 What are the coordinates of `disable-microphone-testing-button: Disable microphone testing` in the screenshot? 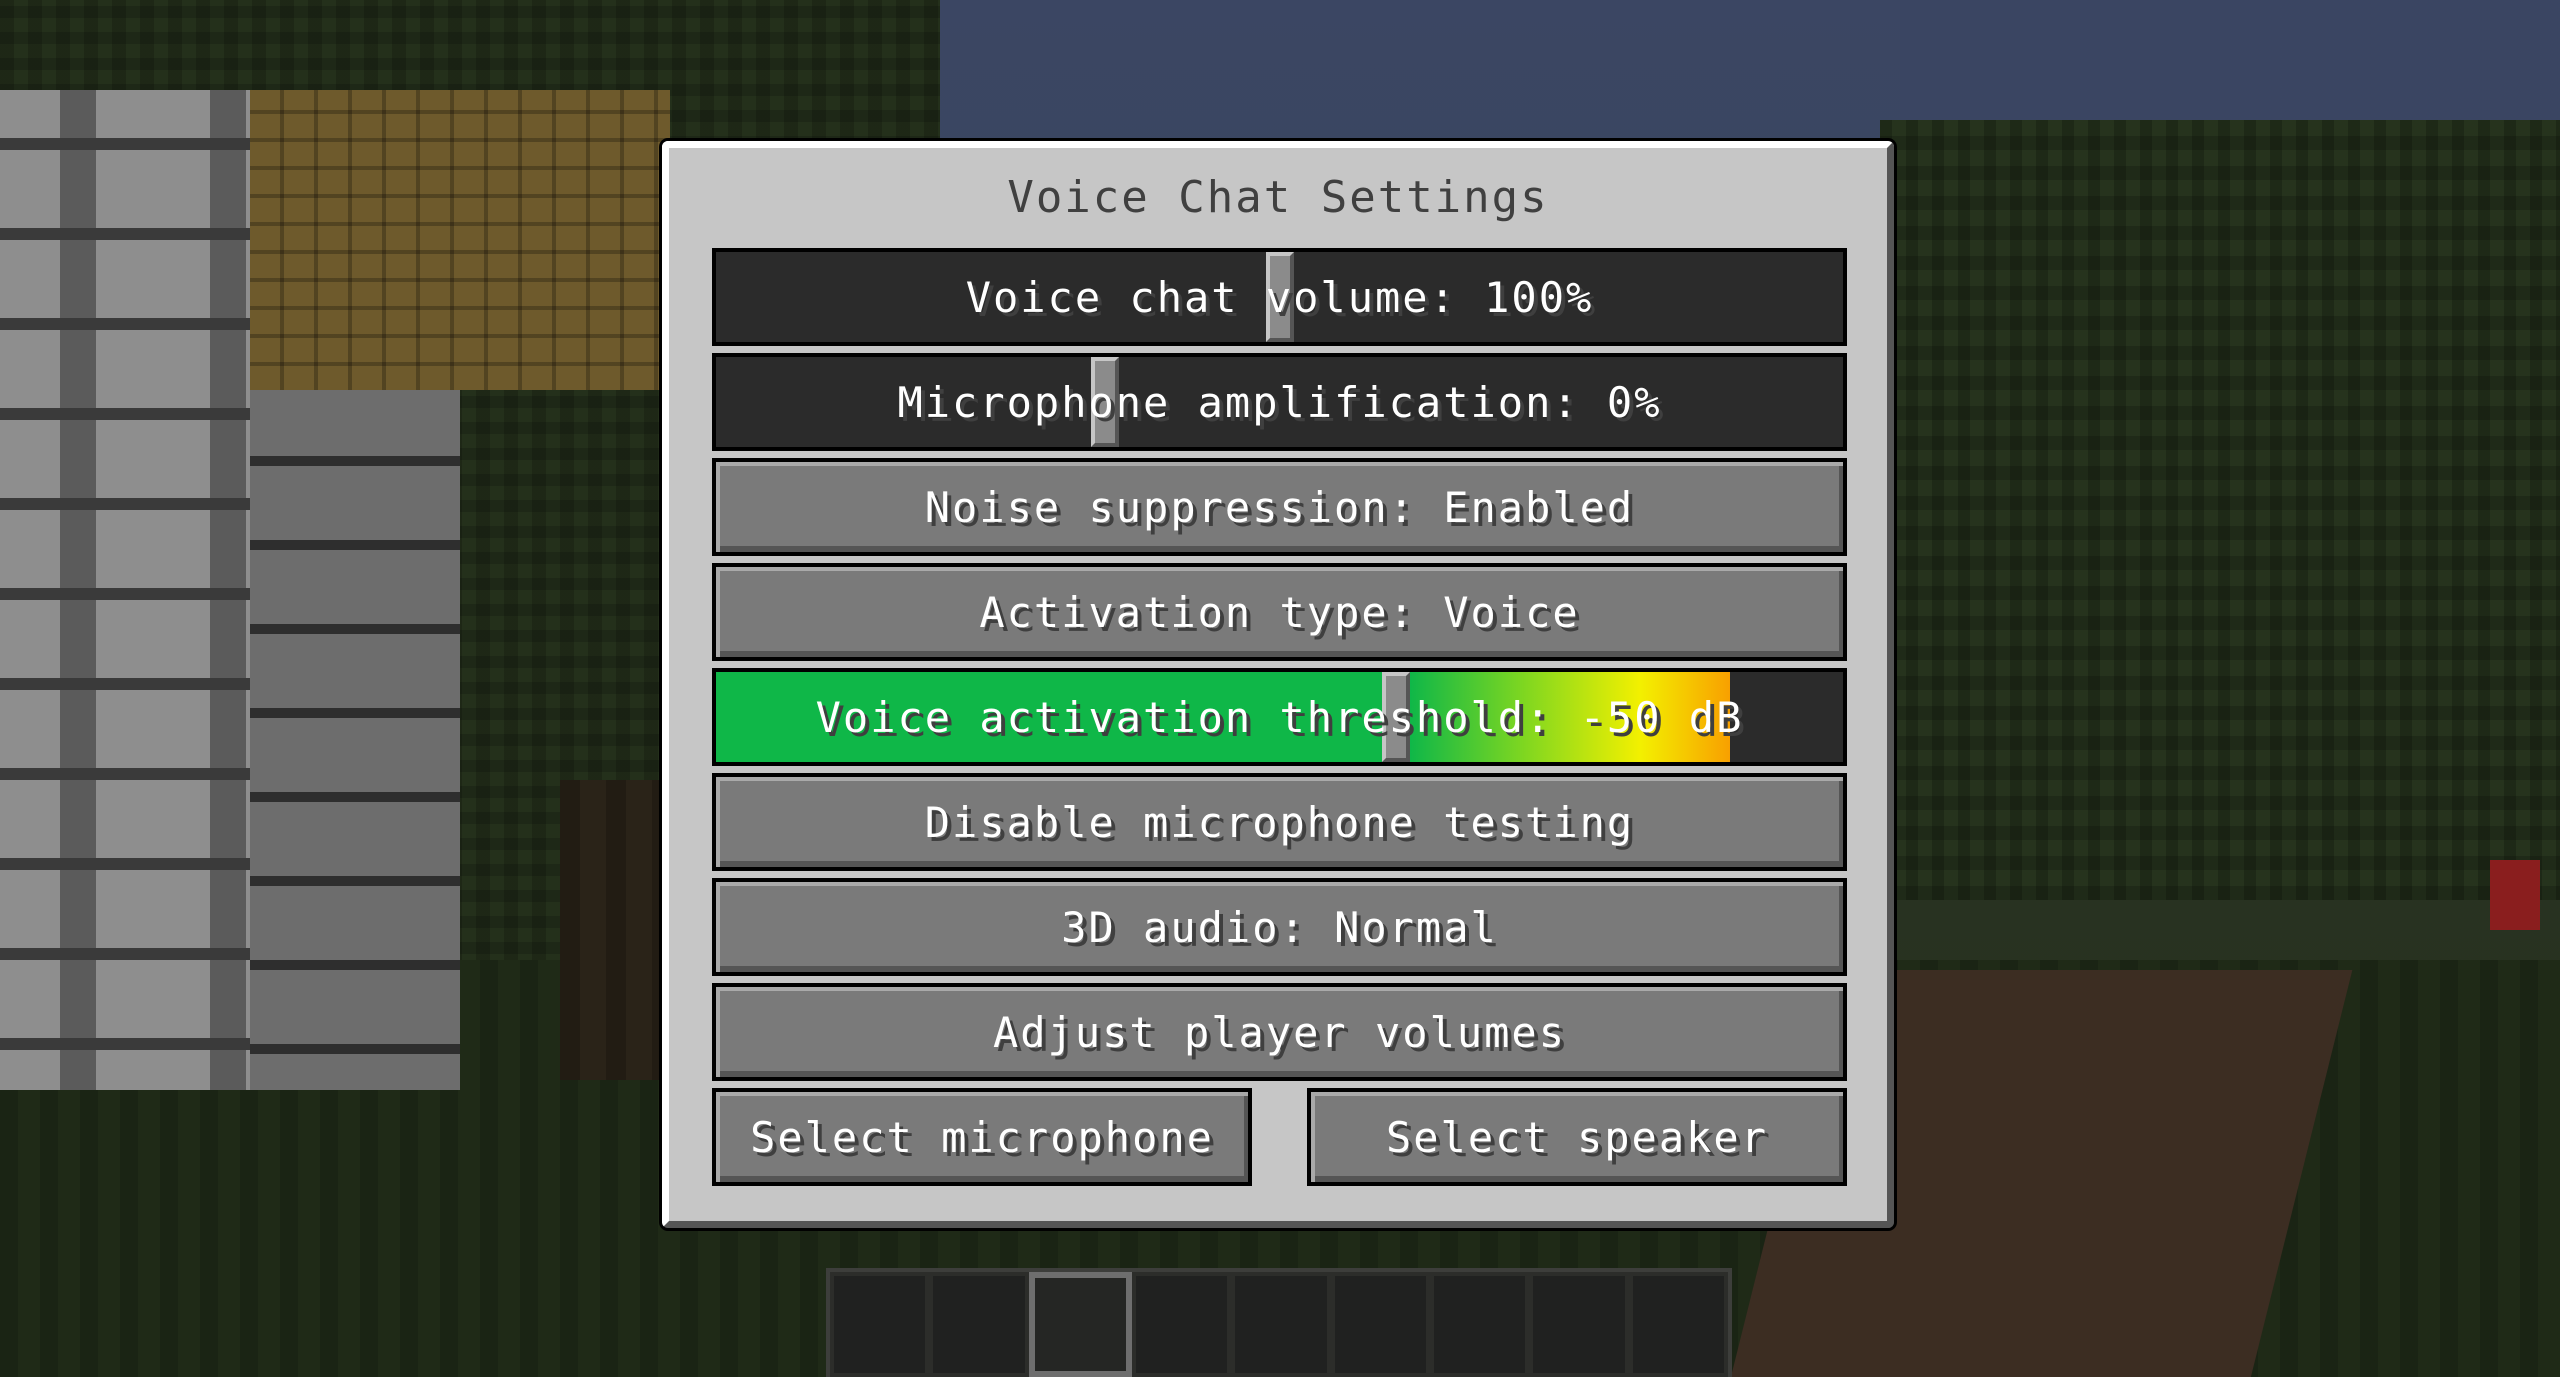 It's located at (1279, 822).